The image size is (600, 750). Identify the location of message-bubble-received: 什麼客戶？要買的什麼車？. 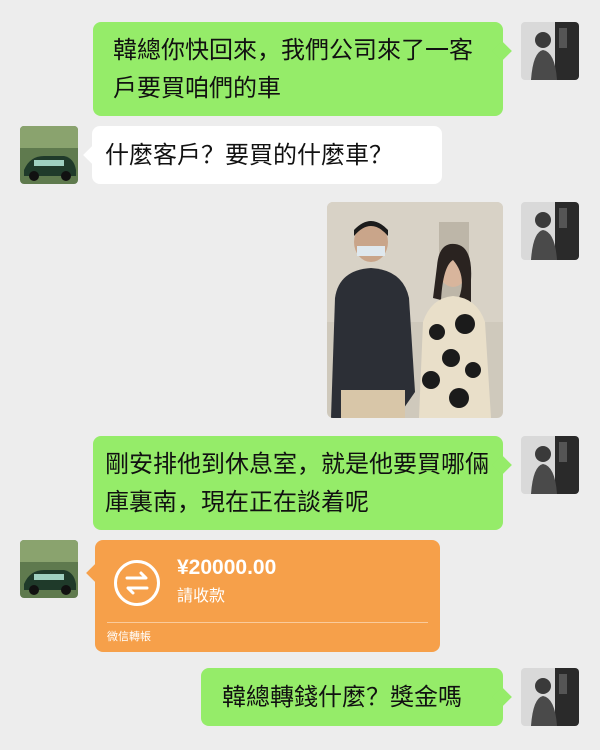
(262, 155).